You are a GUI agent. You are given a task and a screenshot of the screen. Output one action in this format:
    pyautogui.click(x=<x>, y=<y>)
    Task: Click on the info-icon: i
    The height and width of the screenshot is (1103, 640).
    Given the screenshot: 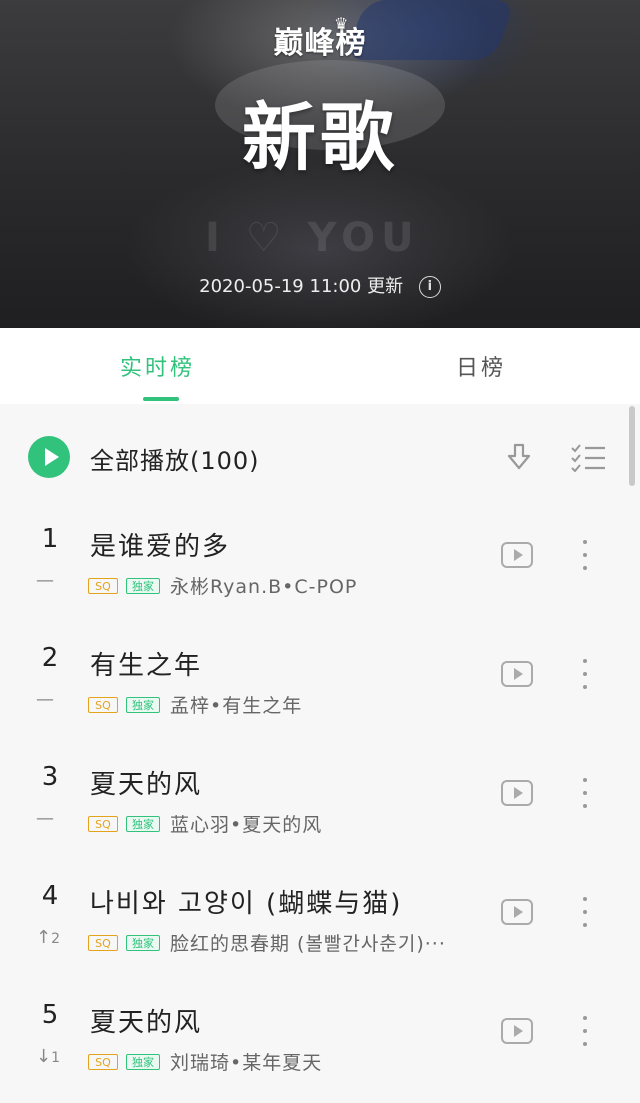 What is the action you would take?
    pyautogui.click(x=429, y=287)
    